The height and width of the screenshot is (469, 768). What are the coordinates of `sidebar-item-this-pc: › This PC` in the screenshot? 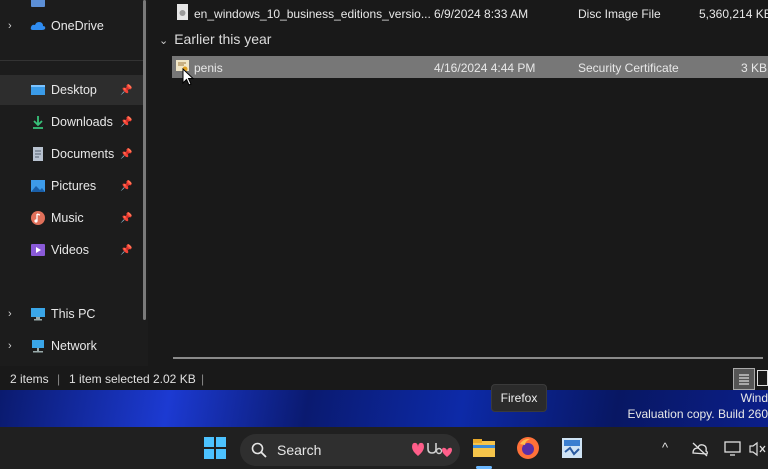 It's located at (71, 314).